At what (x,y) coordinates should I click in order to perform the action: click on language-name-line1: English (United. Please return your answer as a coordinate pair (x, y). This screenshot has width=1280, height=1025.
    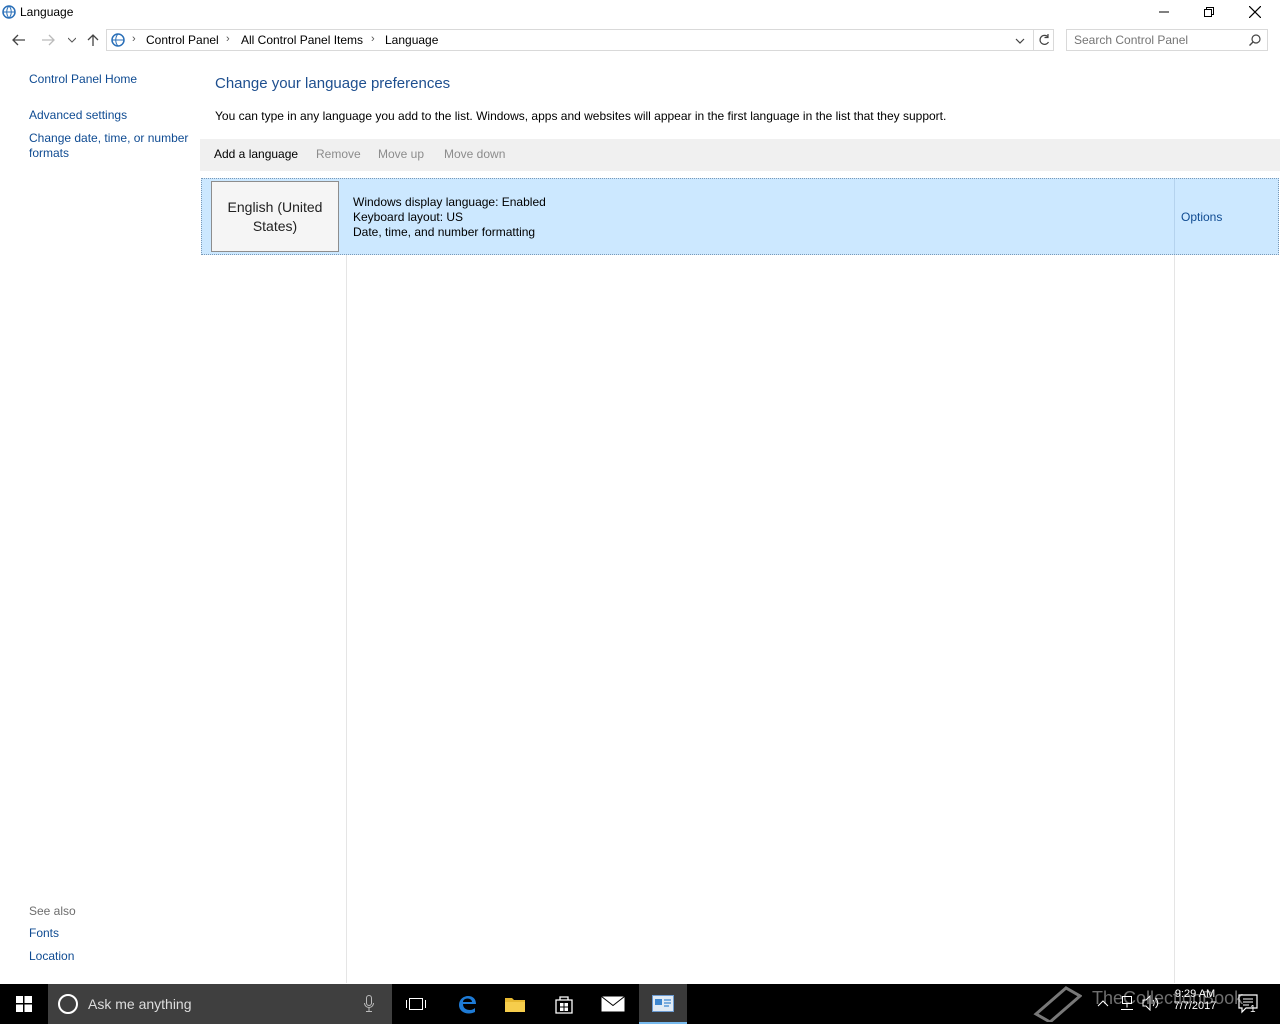
    Looking at the image, I should click on (275, 206).